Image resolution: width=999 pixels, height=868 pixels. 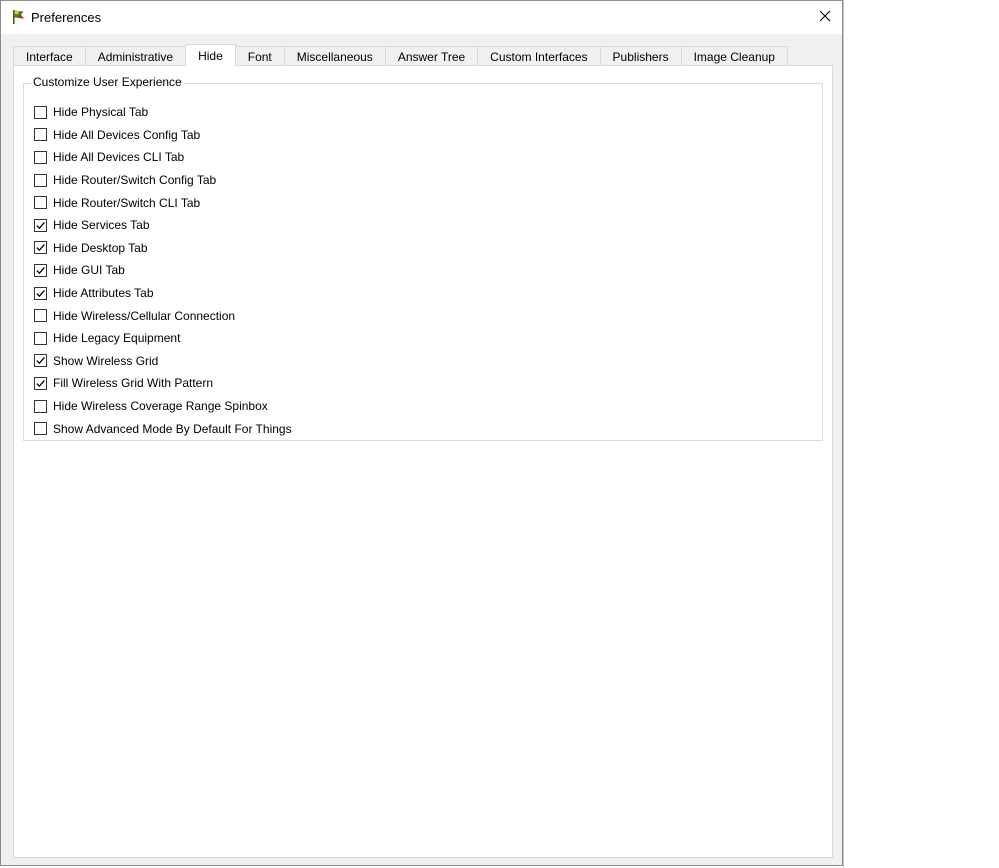 I want to click on close-icon, so click(x=825, y=17).